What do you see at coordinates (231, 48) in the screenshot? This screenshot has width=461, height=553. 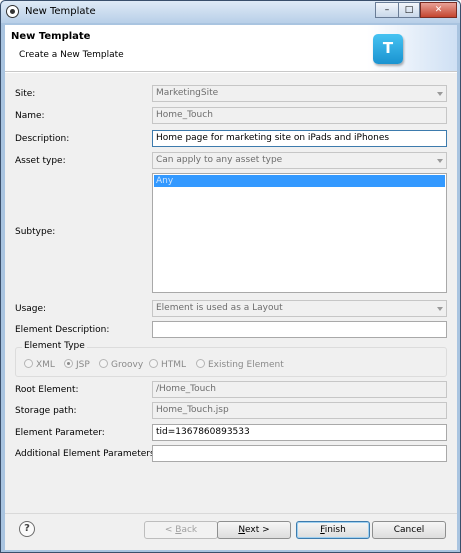 I see `wizard-header: New Template Create a New Template T` at bounding box center [231, 48].